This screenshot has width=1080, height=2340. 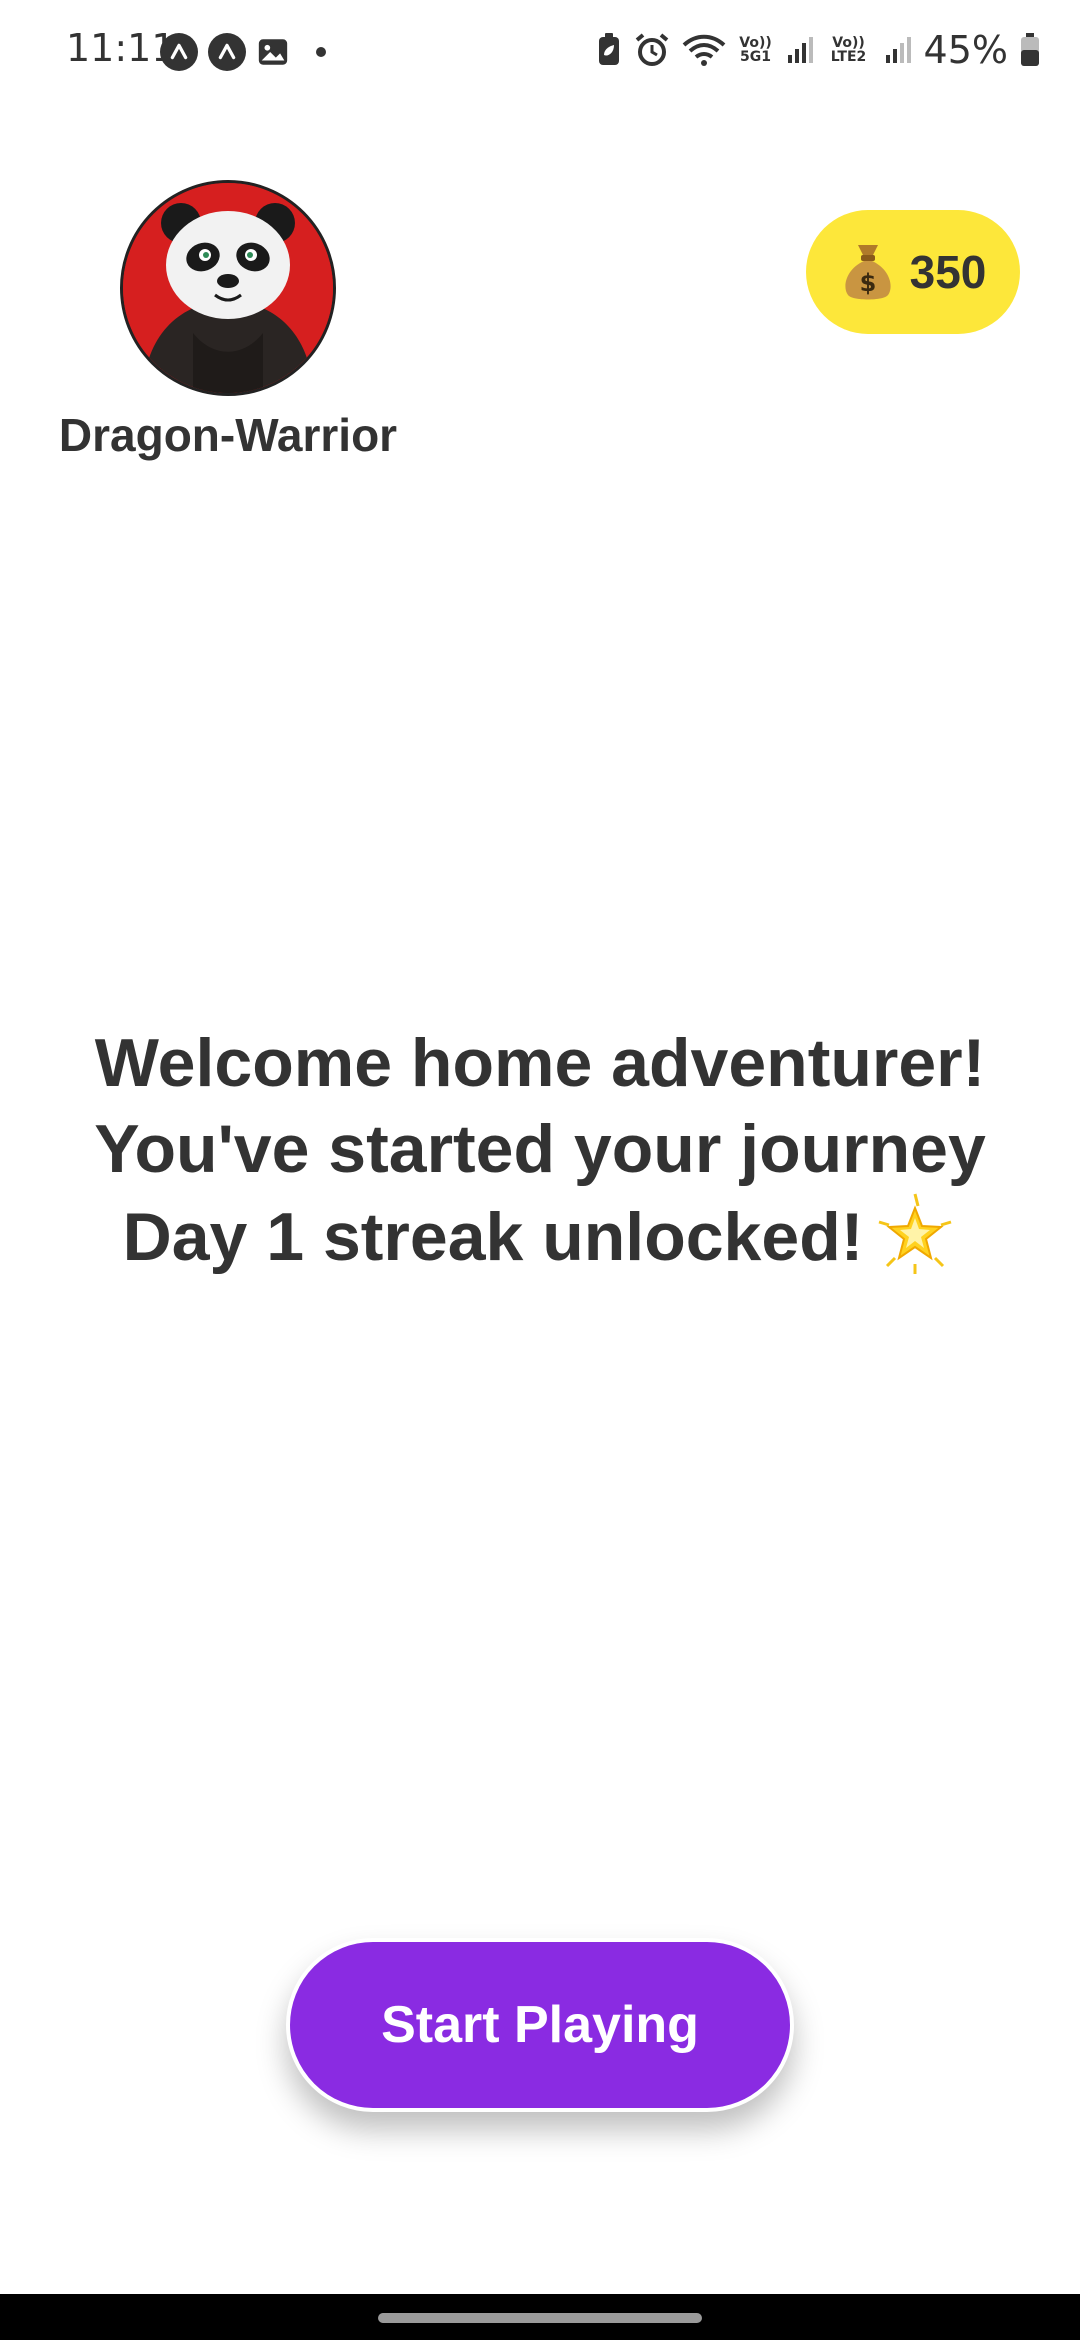 What do you see at coordinates (755, 50) in the screenshot?
I see `sim1-network-label: Vo)) 5G1` at bounding box center [755, 50].